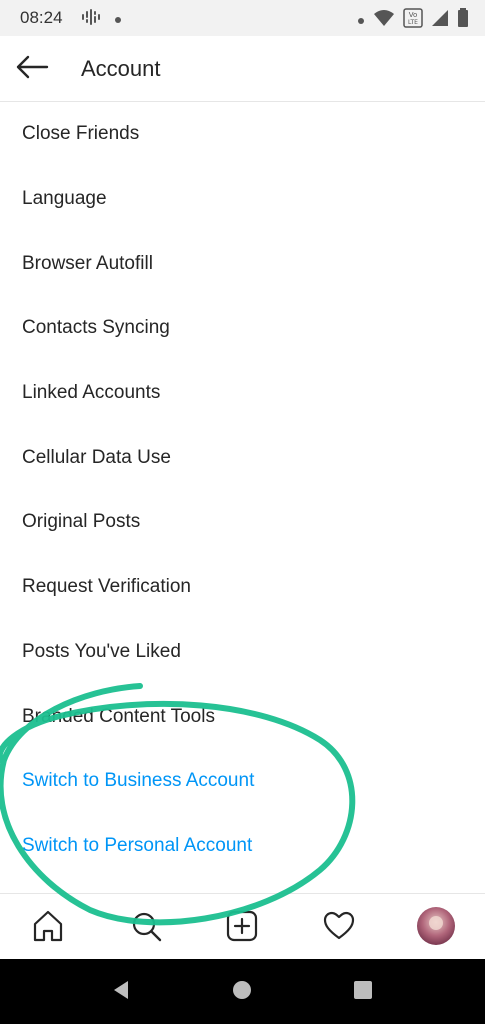  I want to click on recents-square-icon, so click(363, 992).